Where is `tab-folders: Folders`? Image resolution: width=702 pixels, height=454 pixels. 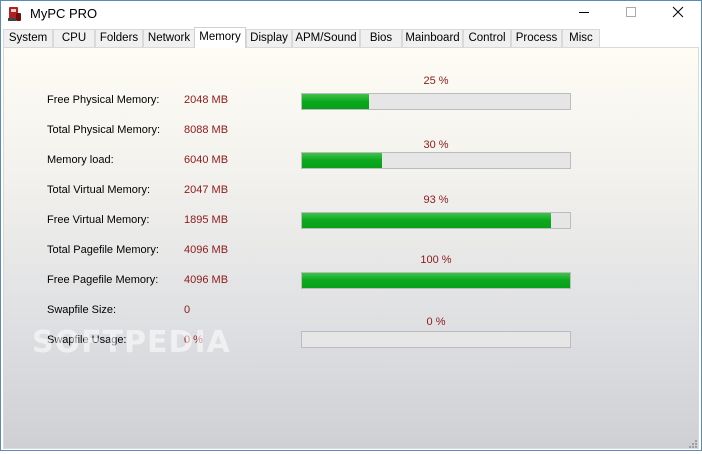
tab-folders: Folders is located at coordinates (119, 38).